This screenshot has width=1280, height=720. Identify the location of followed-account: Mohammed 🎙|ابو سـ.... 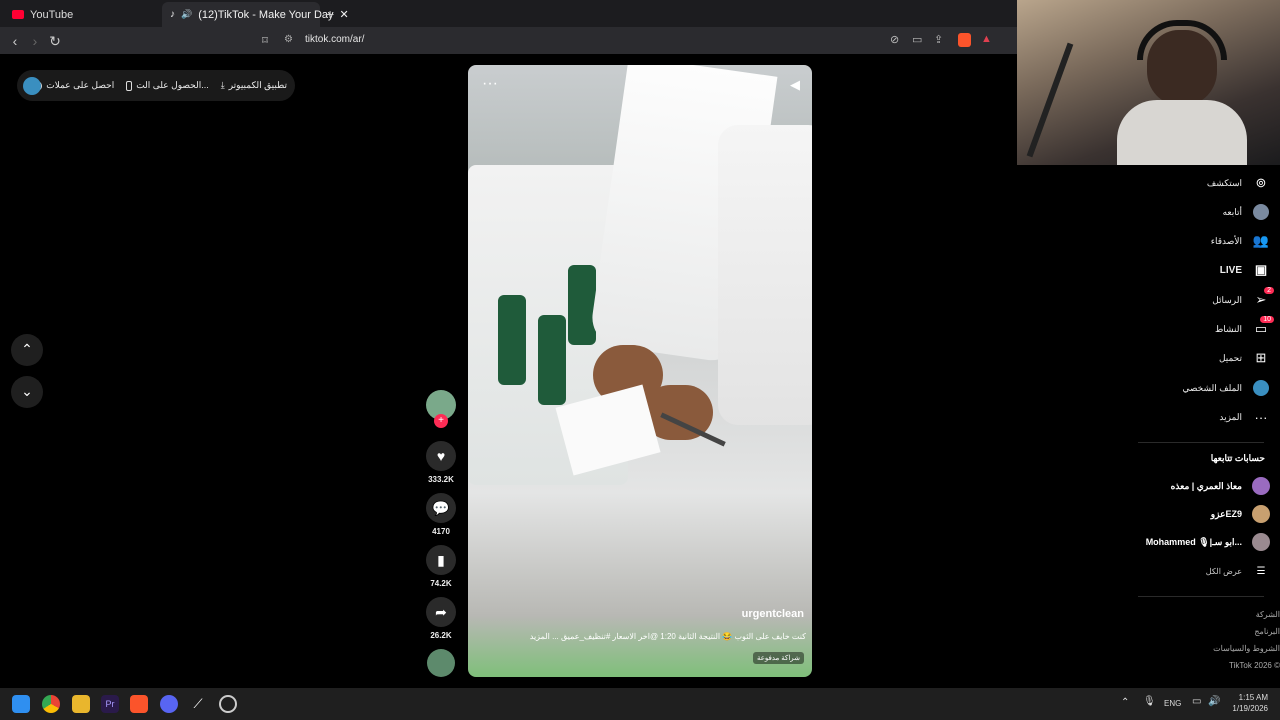
(1200, 542).